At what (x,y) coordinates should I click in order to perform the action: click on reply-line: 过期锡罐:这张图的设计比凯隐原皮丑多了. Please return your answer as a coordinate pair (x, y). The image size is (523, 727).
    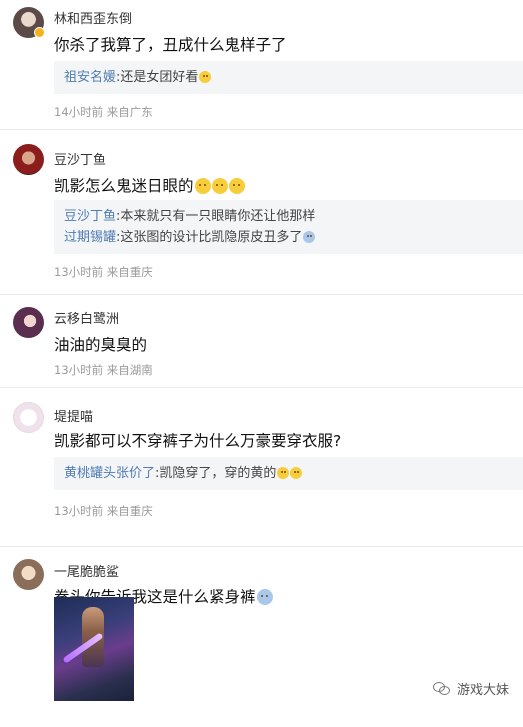
    Looking at the image, I should click on (288, 237).